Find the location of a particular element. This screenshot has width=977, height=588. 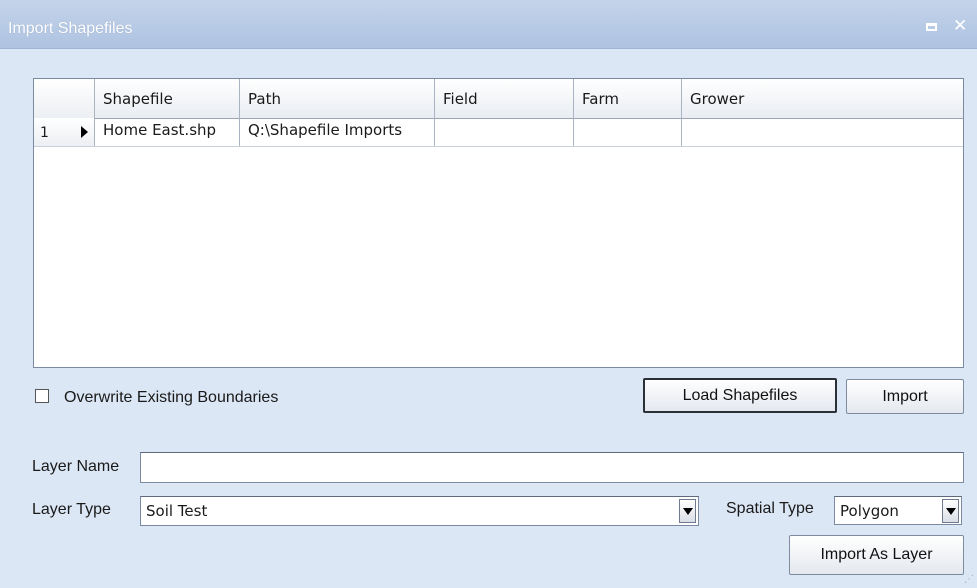

spatial-type-select: Polygon is located at coordinates (898, 510).